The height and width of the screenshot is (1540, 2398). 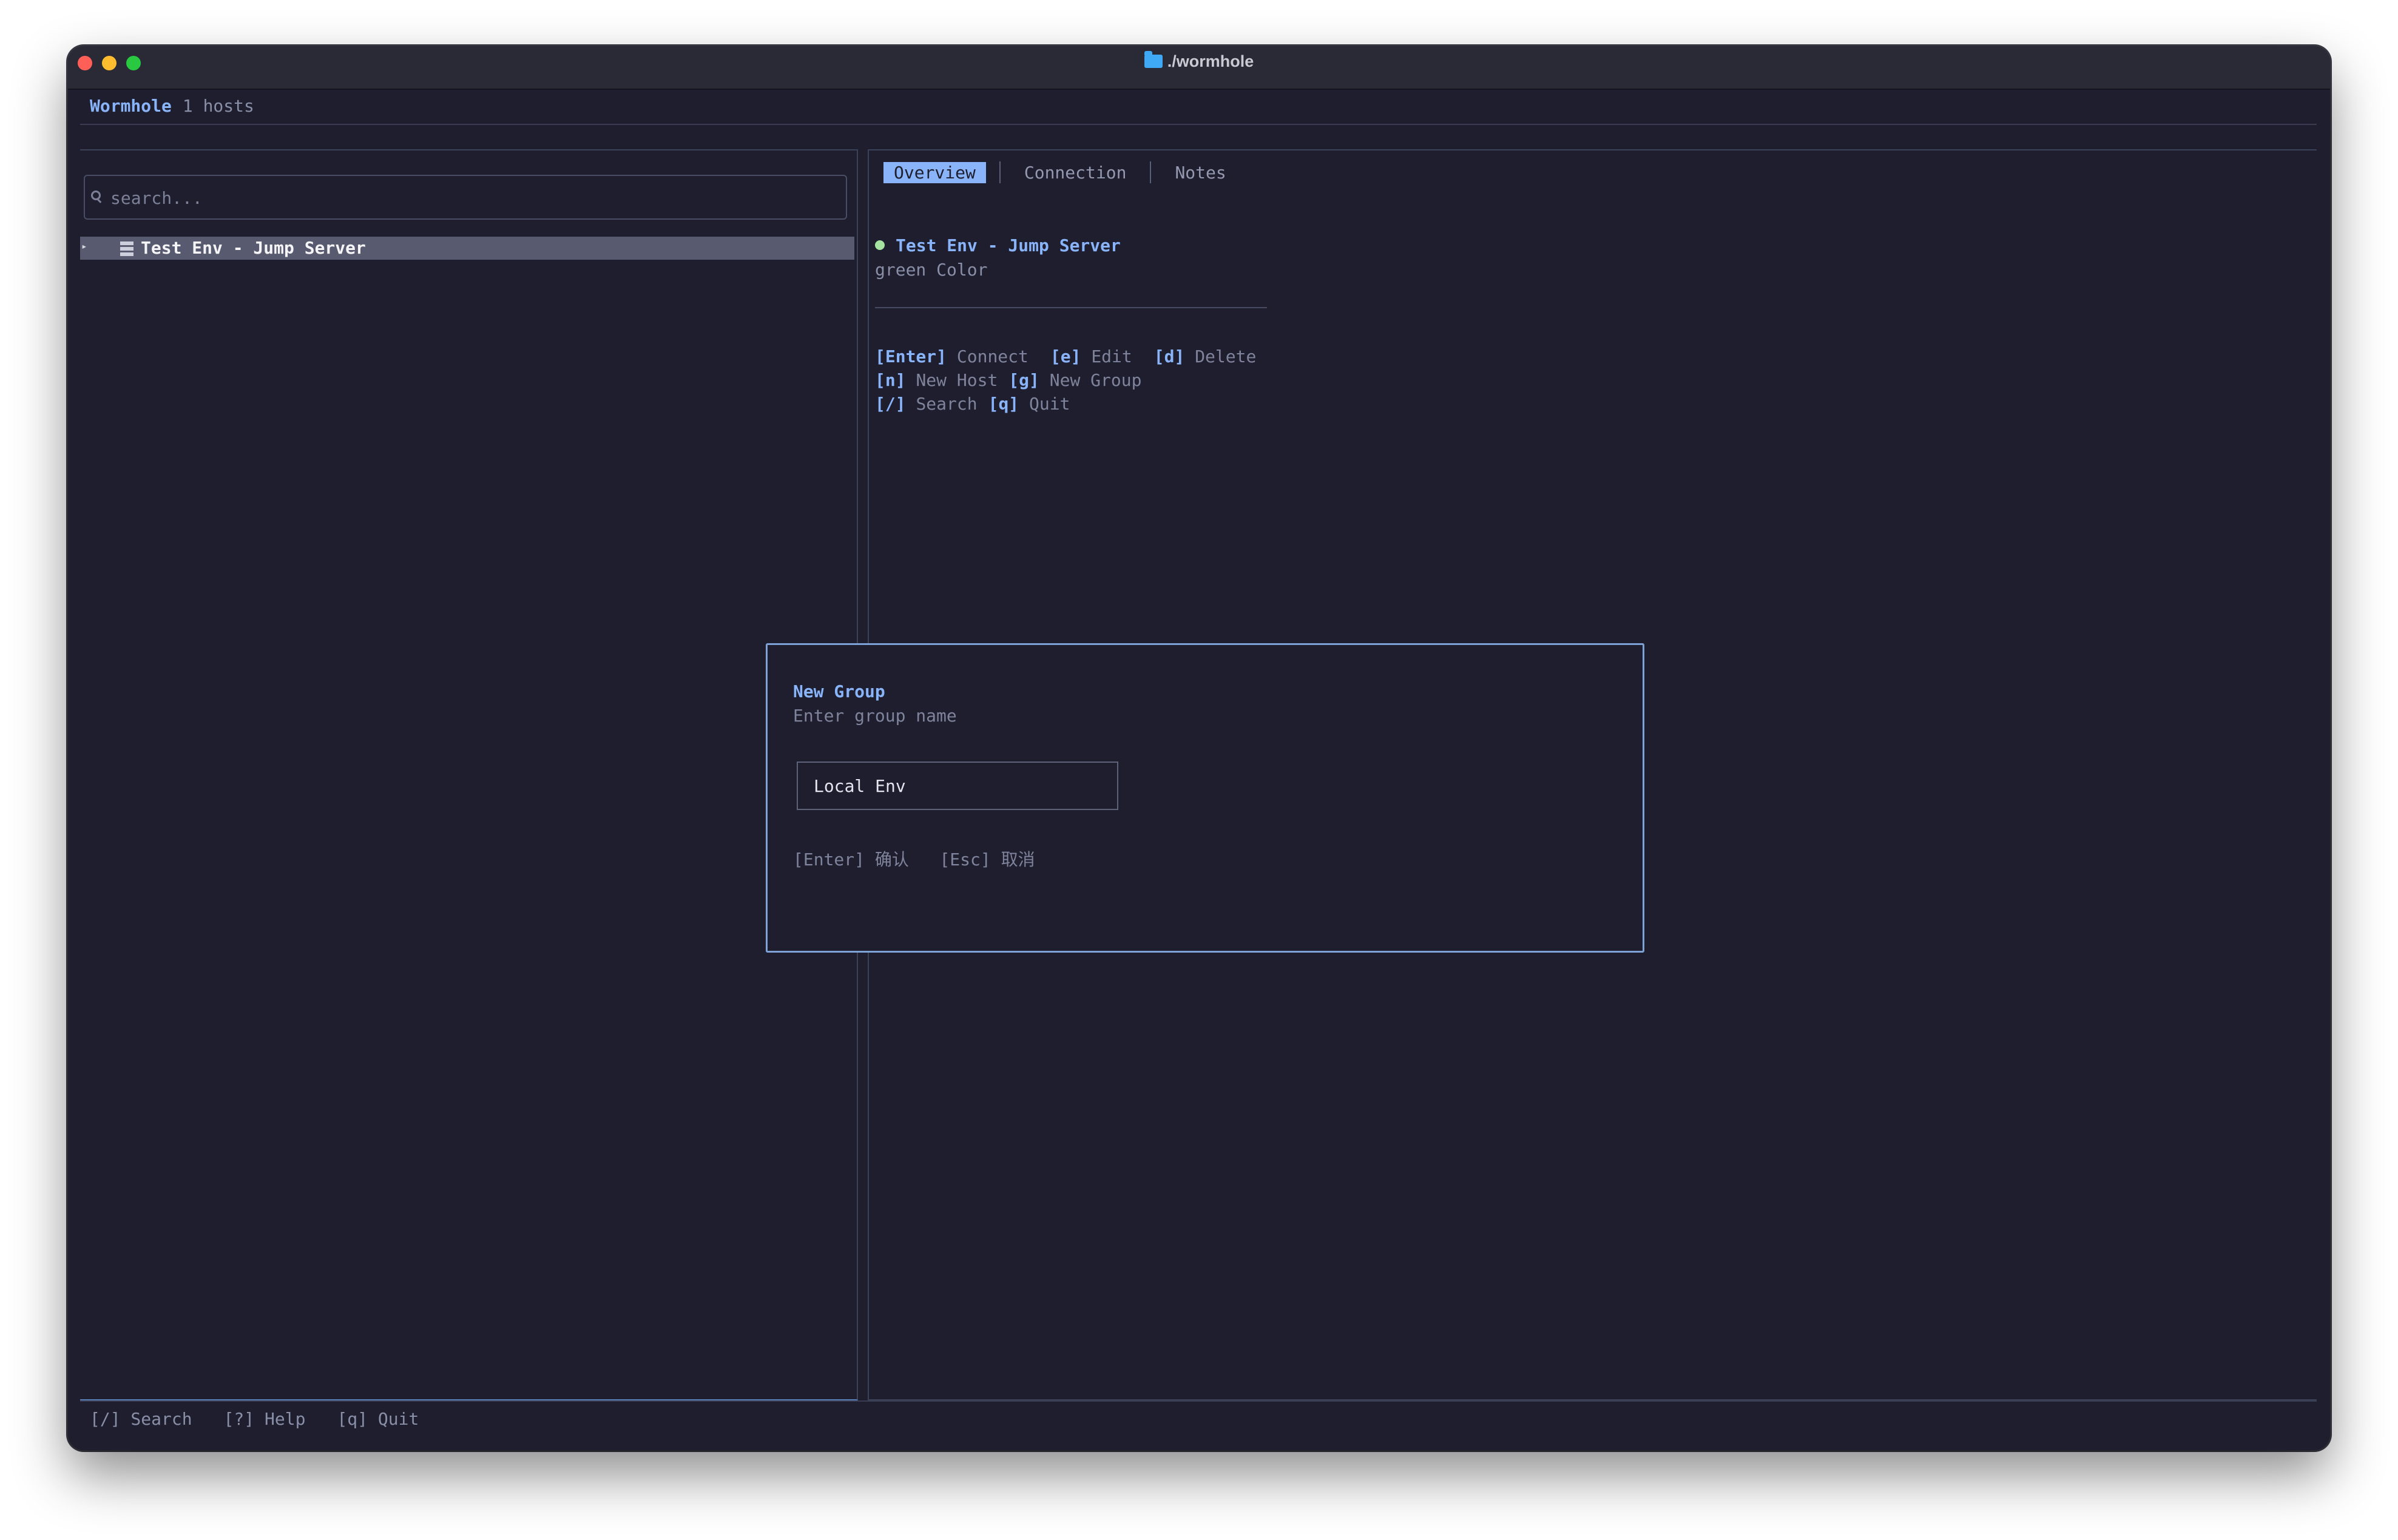 What do you see at coordinates (1095, 380) in the screenshot?
I see `shortcut-label: New Group` at bounding box center [1095, 380].